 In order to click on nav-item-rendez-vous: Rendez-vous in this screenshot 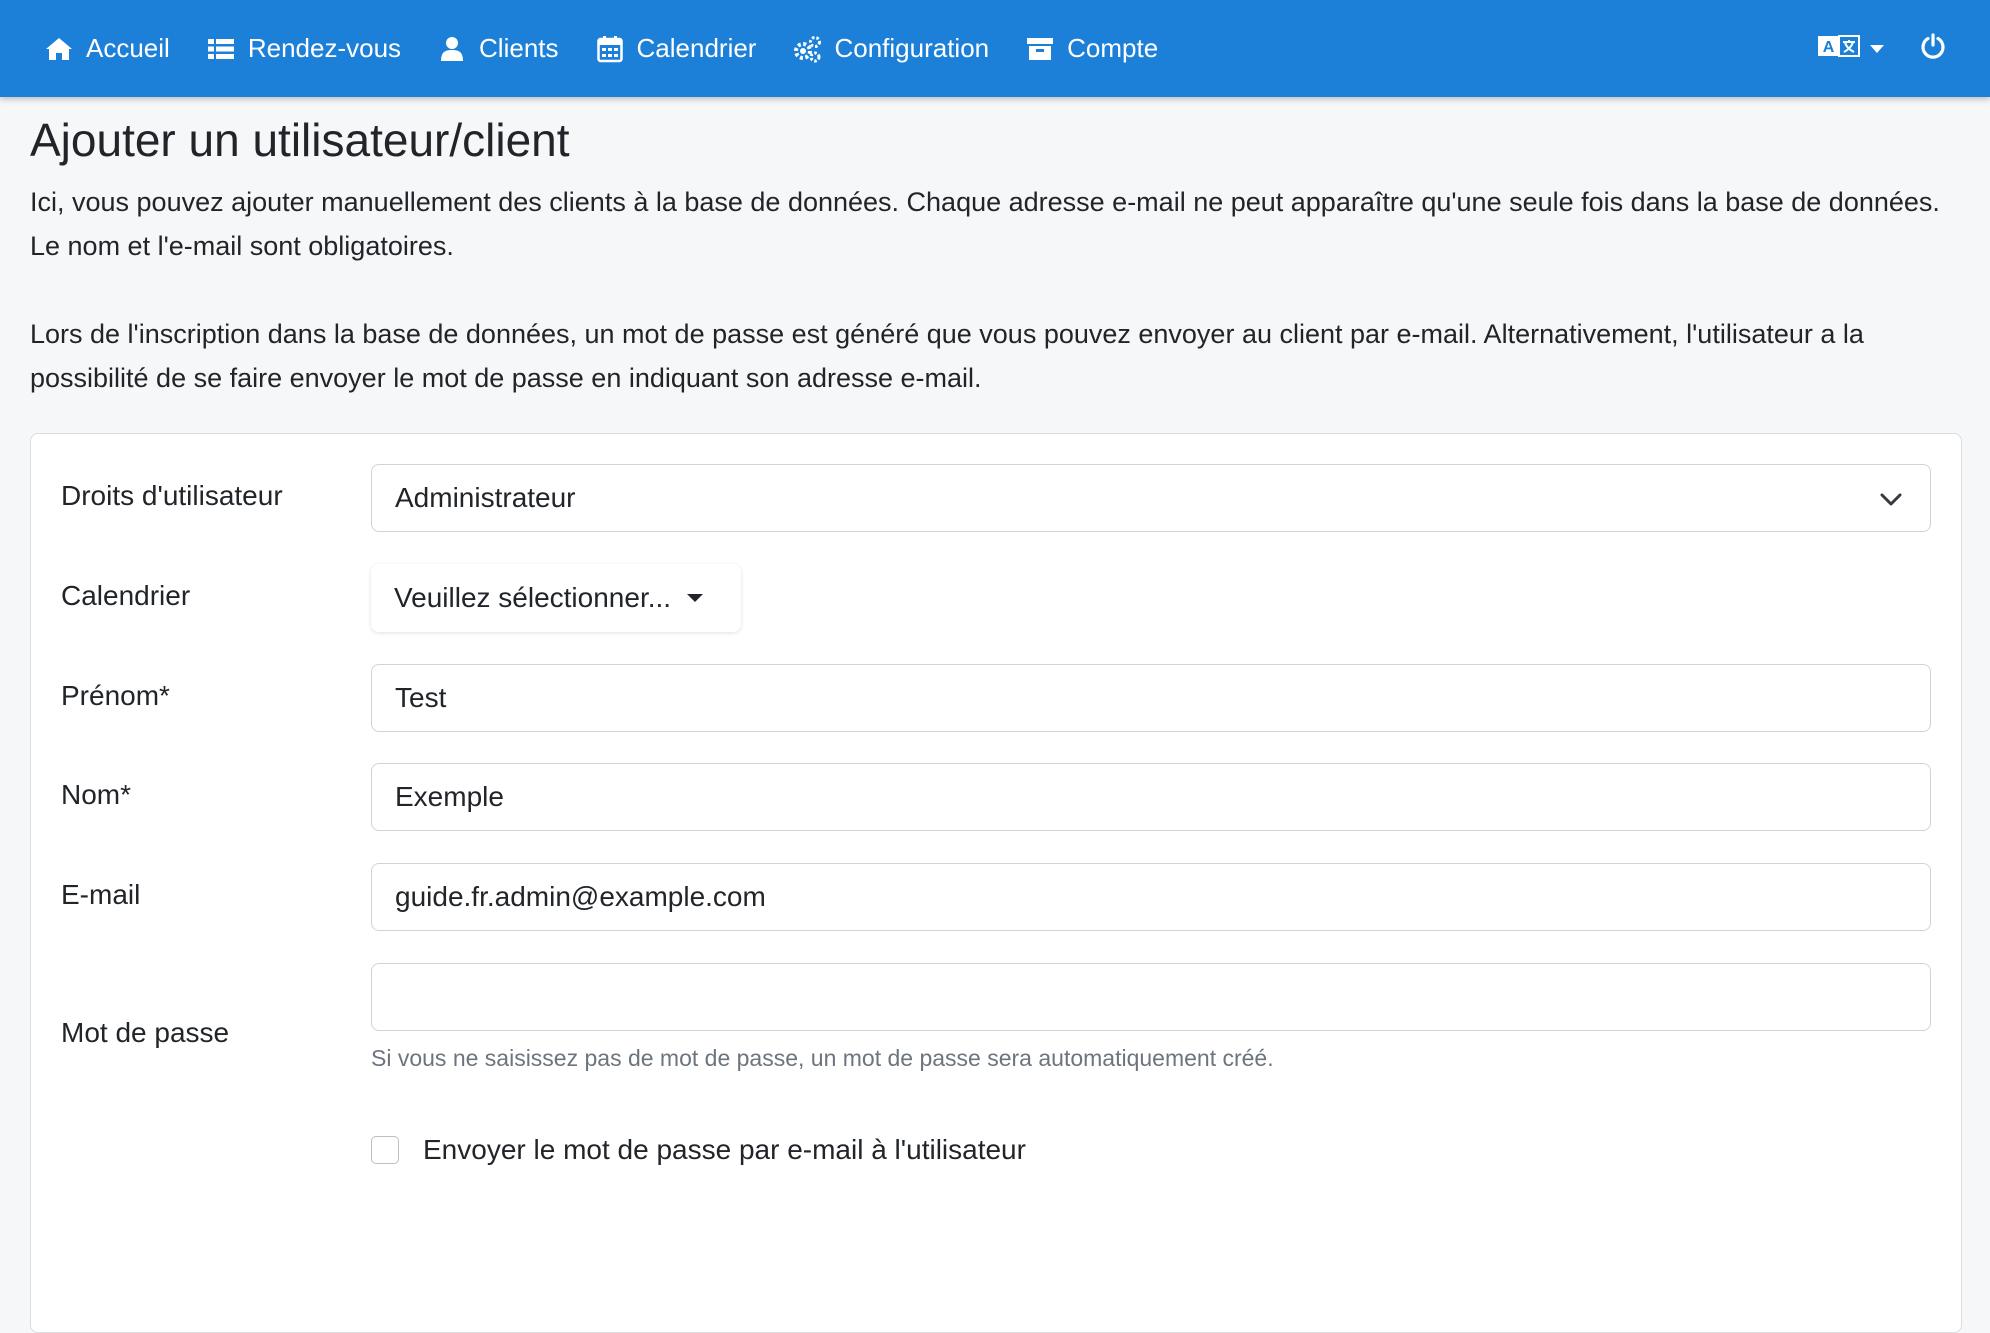, I will do `click(303, 48)`.